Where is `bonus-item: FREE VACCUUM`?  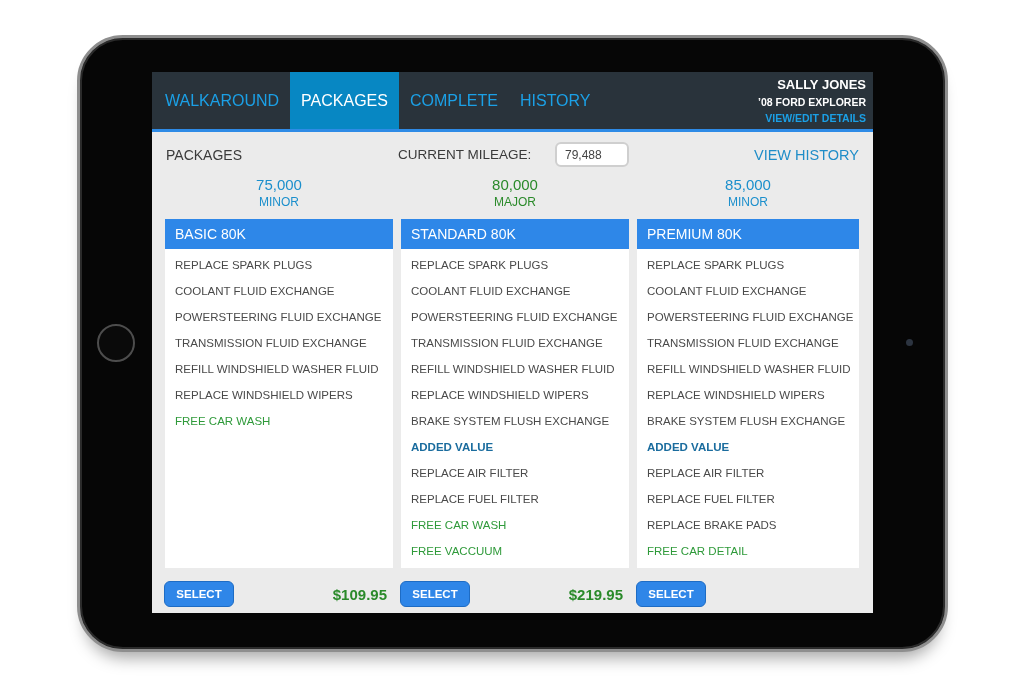
bonus-item: FREE VACCUUM is located at coordinates (457, 551).